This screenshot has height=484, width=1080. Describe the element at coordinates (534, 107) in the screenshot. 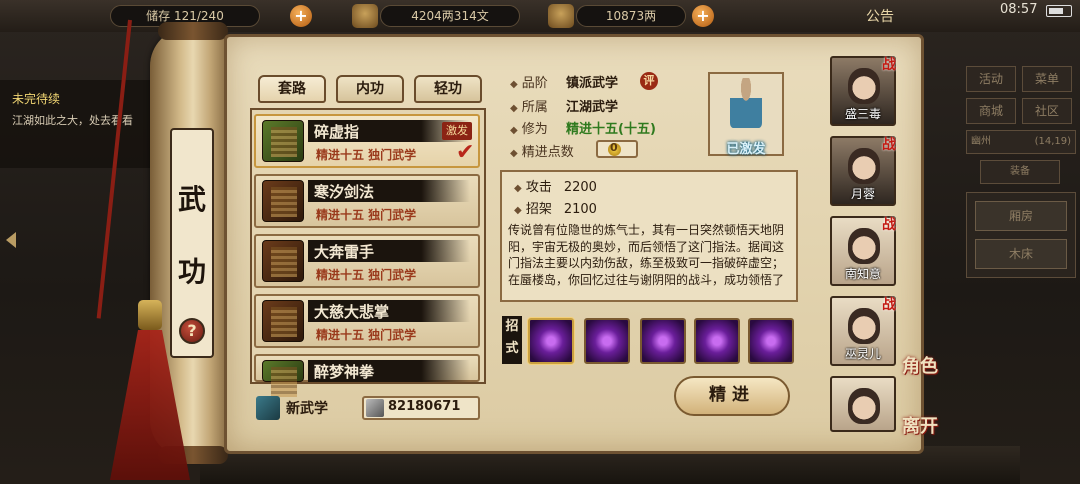

I see `belong-label-text: 所属` at that location.